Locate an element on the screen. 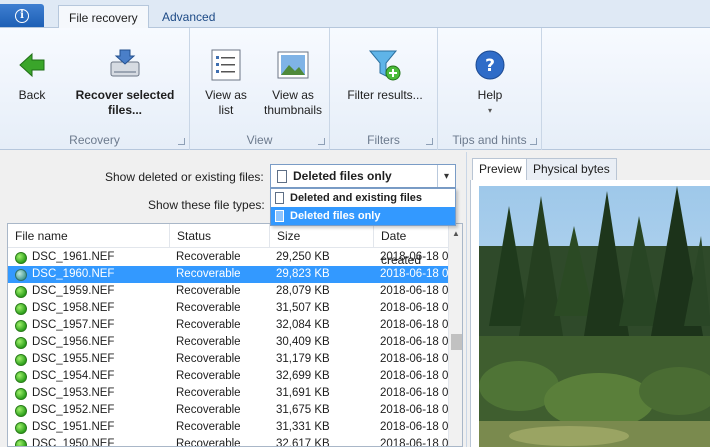  back-button: Back is located at coordinates (32, 75).